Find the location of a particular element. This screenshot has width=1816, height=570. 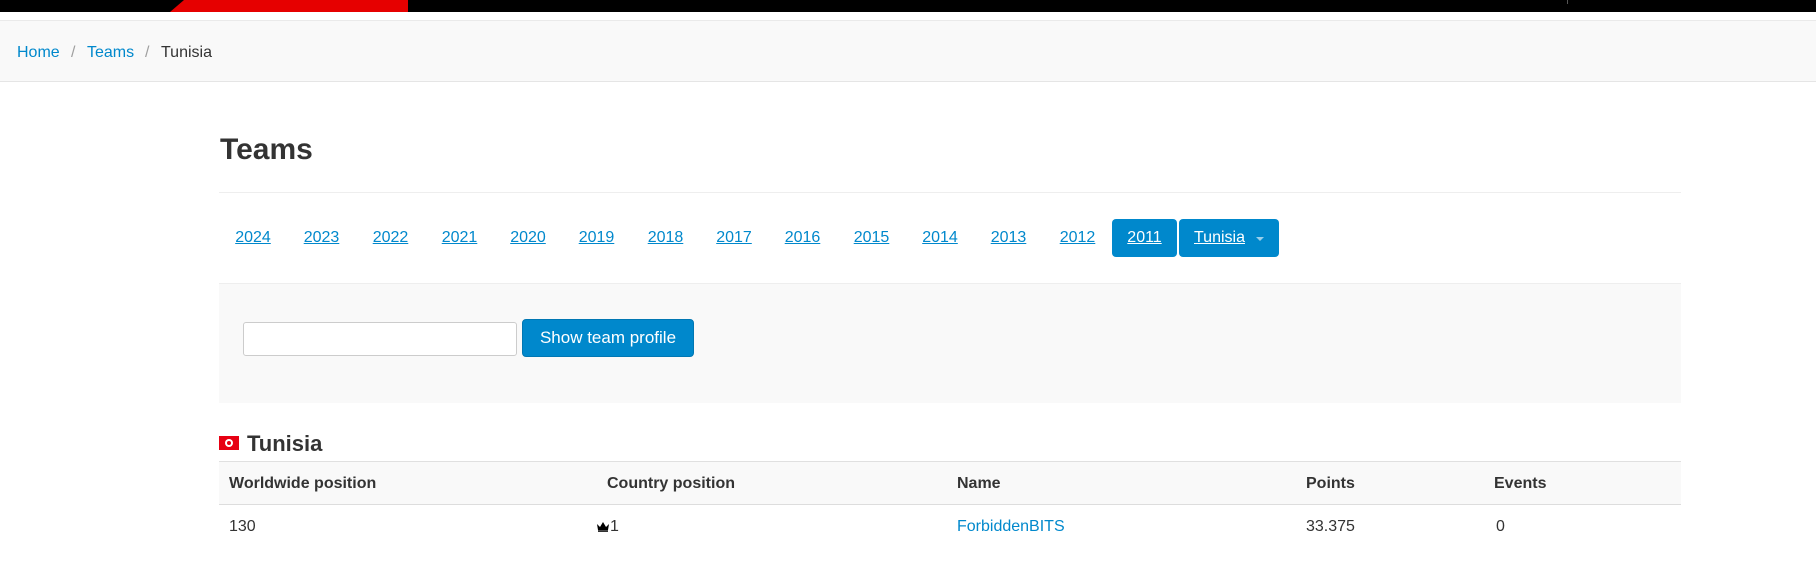

tab-year-2015: 2015 is located at coordinates (871, 238).